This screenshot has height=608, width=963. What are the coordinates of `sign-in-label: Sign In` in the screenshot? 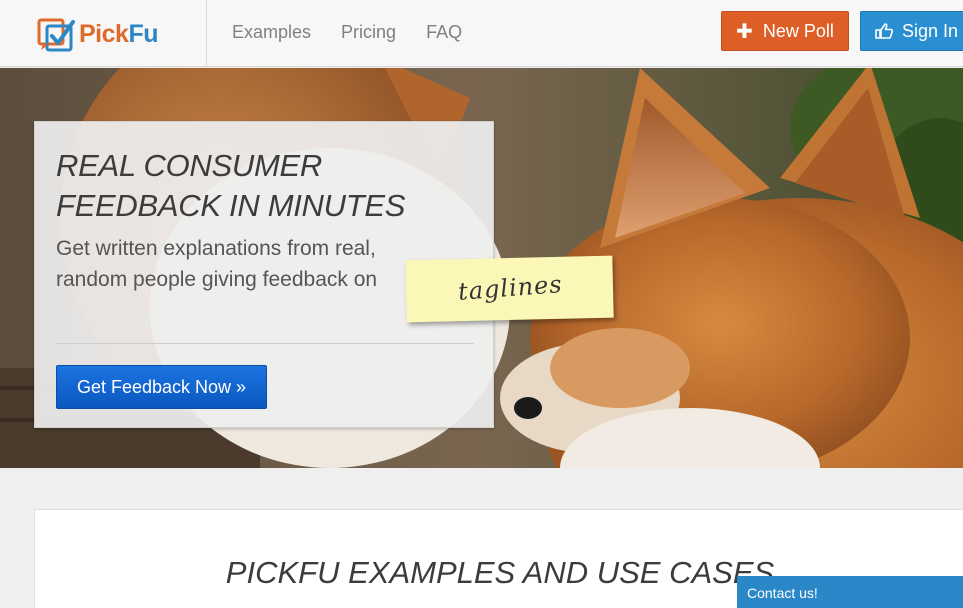 It's located at (930, 30).